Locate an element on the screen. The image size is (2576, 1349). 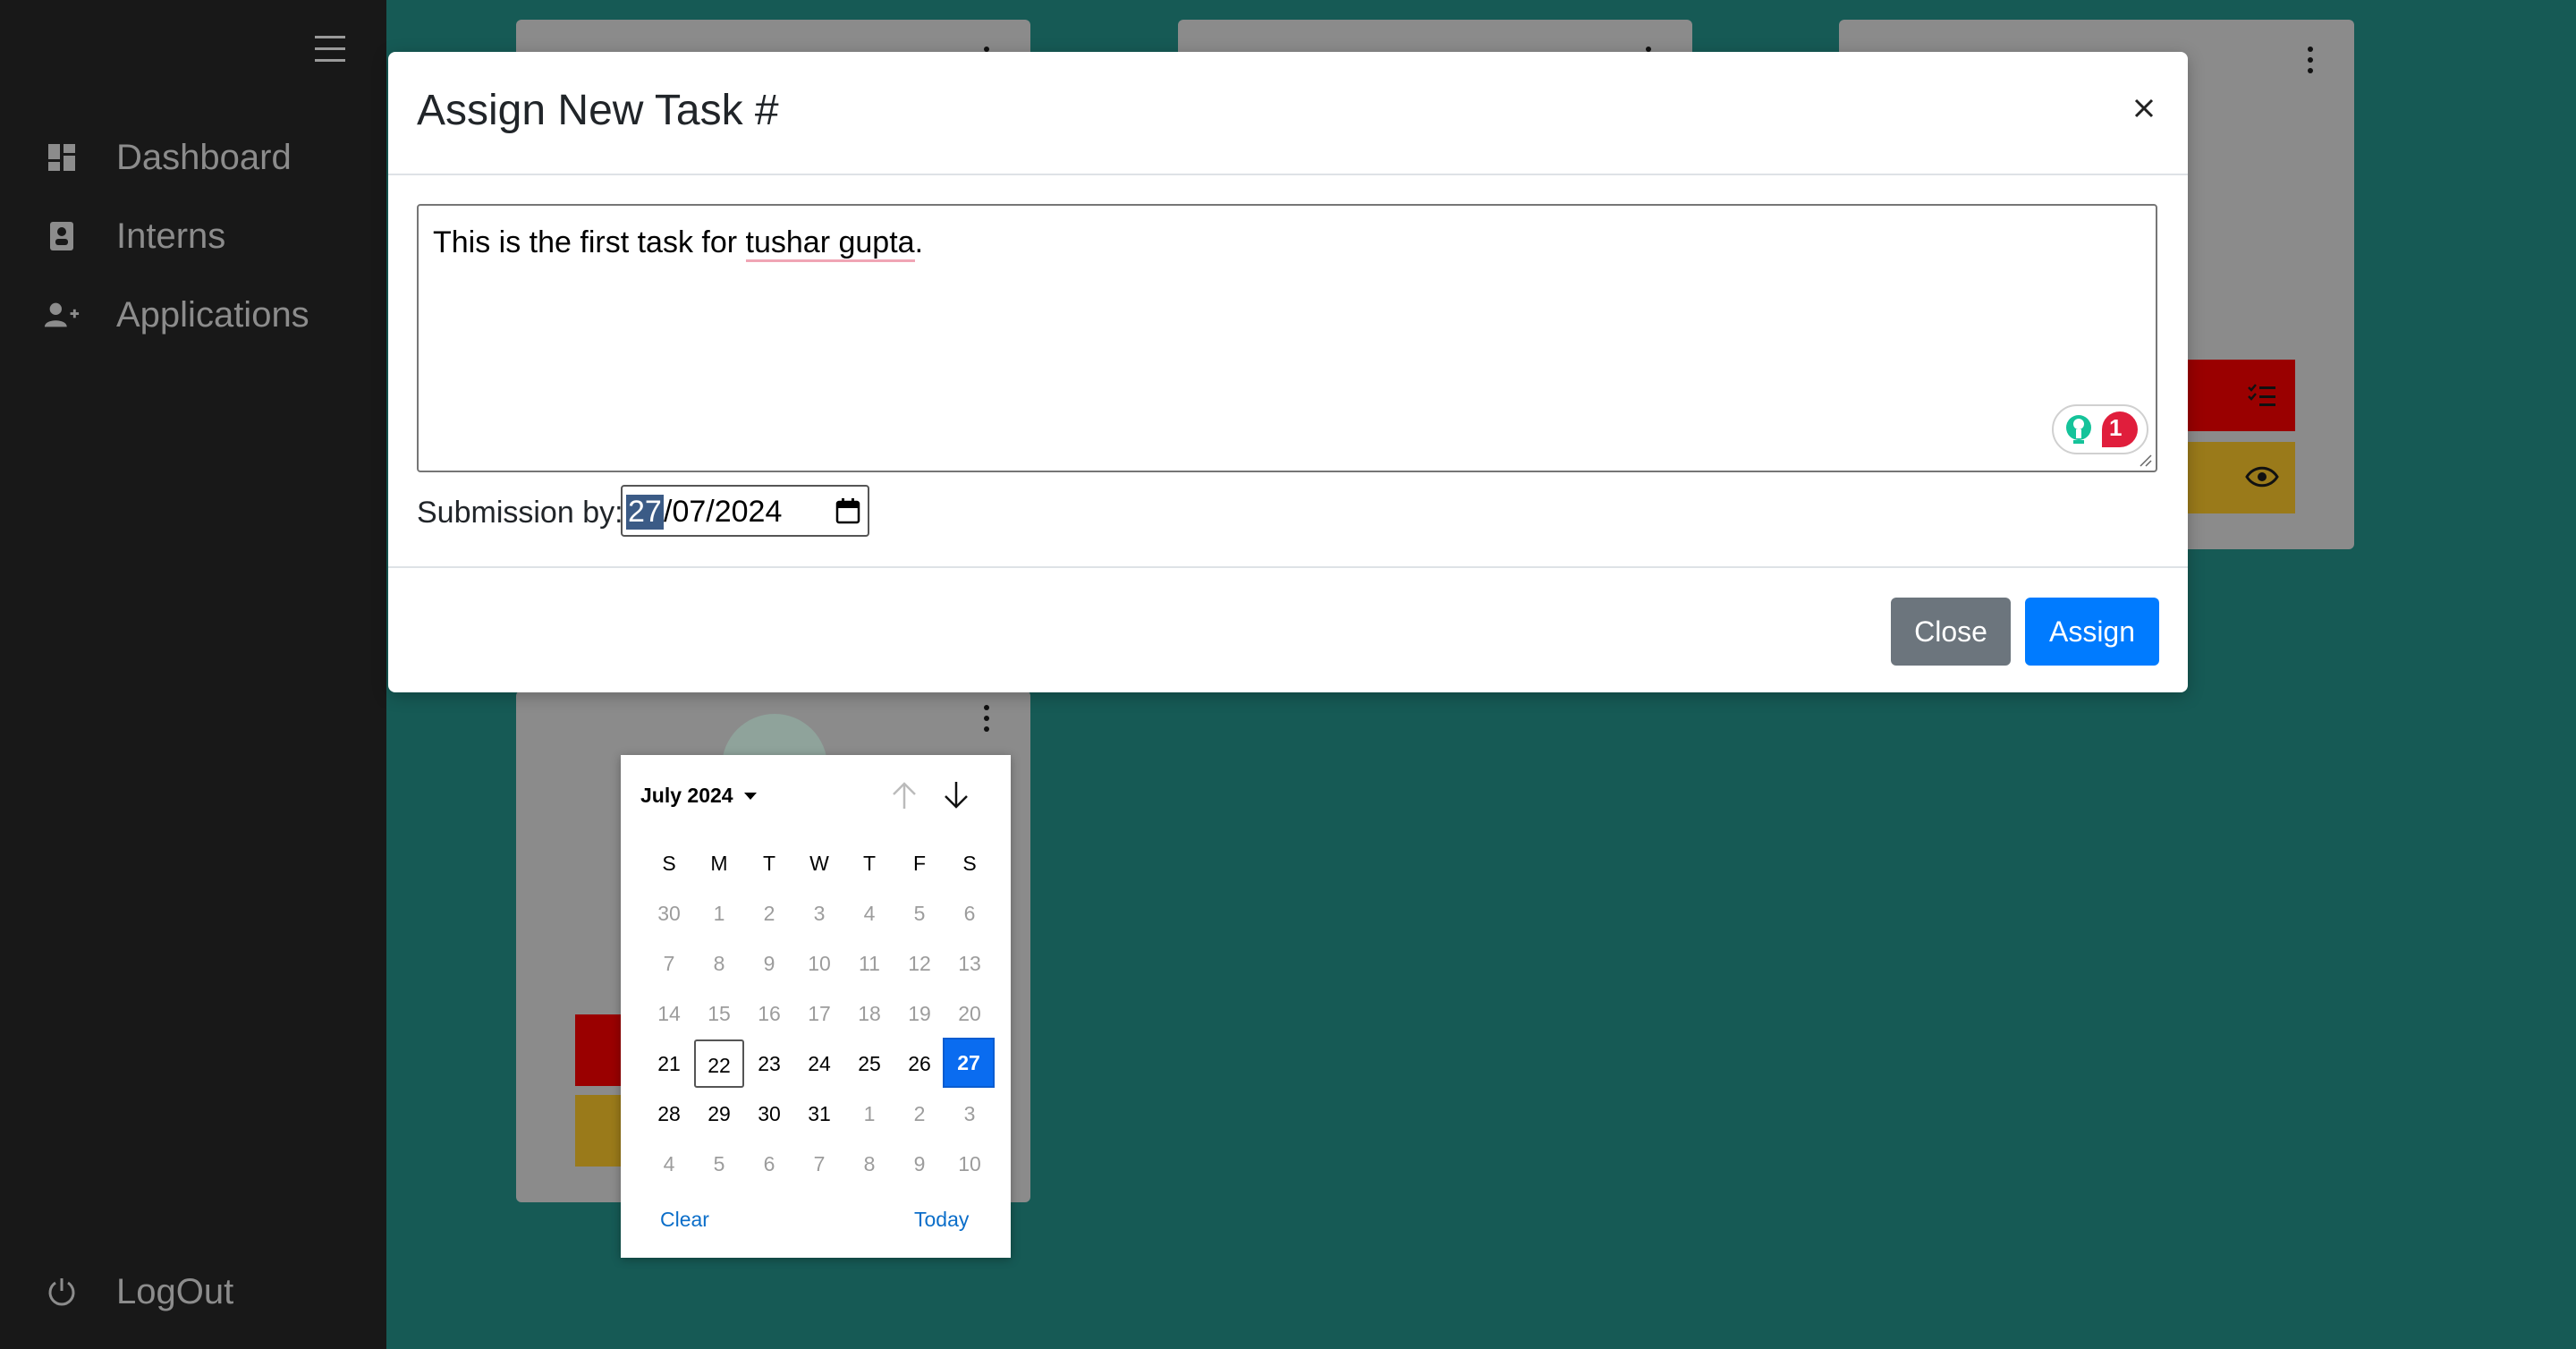
calendar-day-disabled: 3 is located at coordinates (819, 913).